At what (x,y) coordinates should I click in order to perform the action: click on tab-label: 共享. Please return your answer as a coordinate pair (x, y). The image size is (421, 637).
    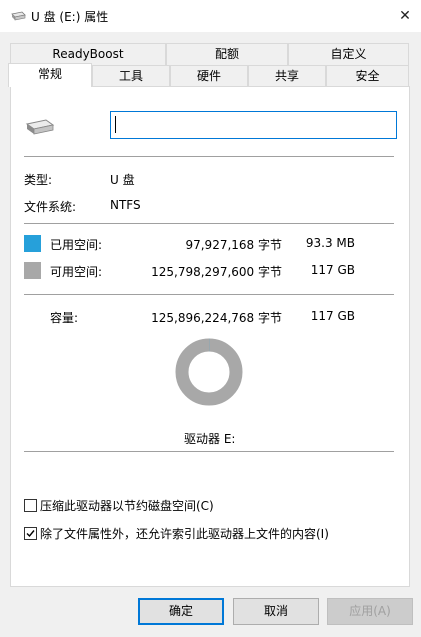
    Looking at the image, I should click on (286, 76).